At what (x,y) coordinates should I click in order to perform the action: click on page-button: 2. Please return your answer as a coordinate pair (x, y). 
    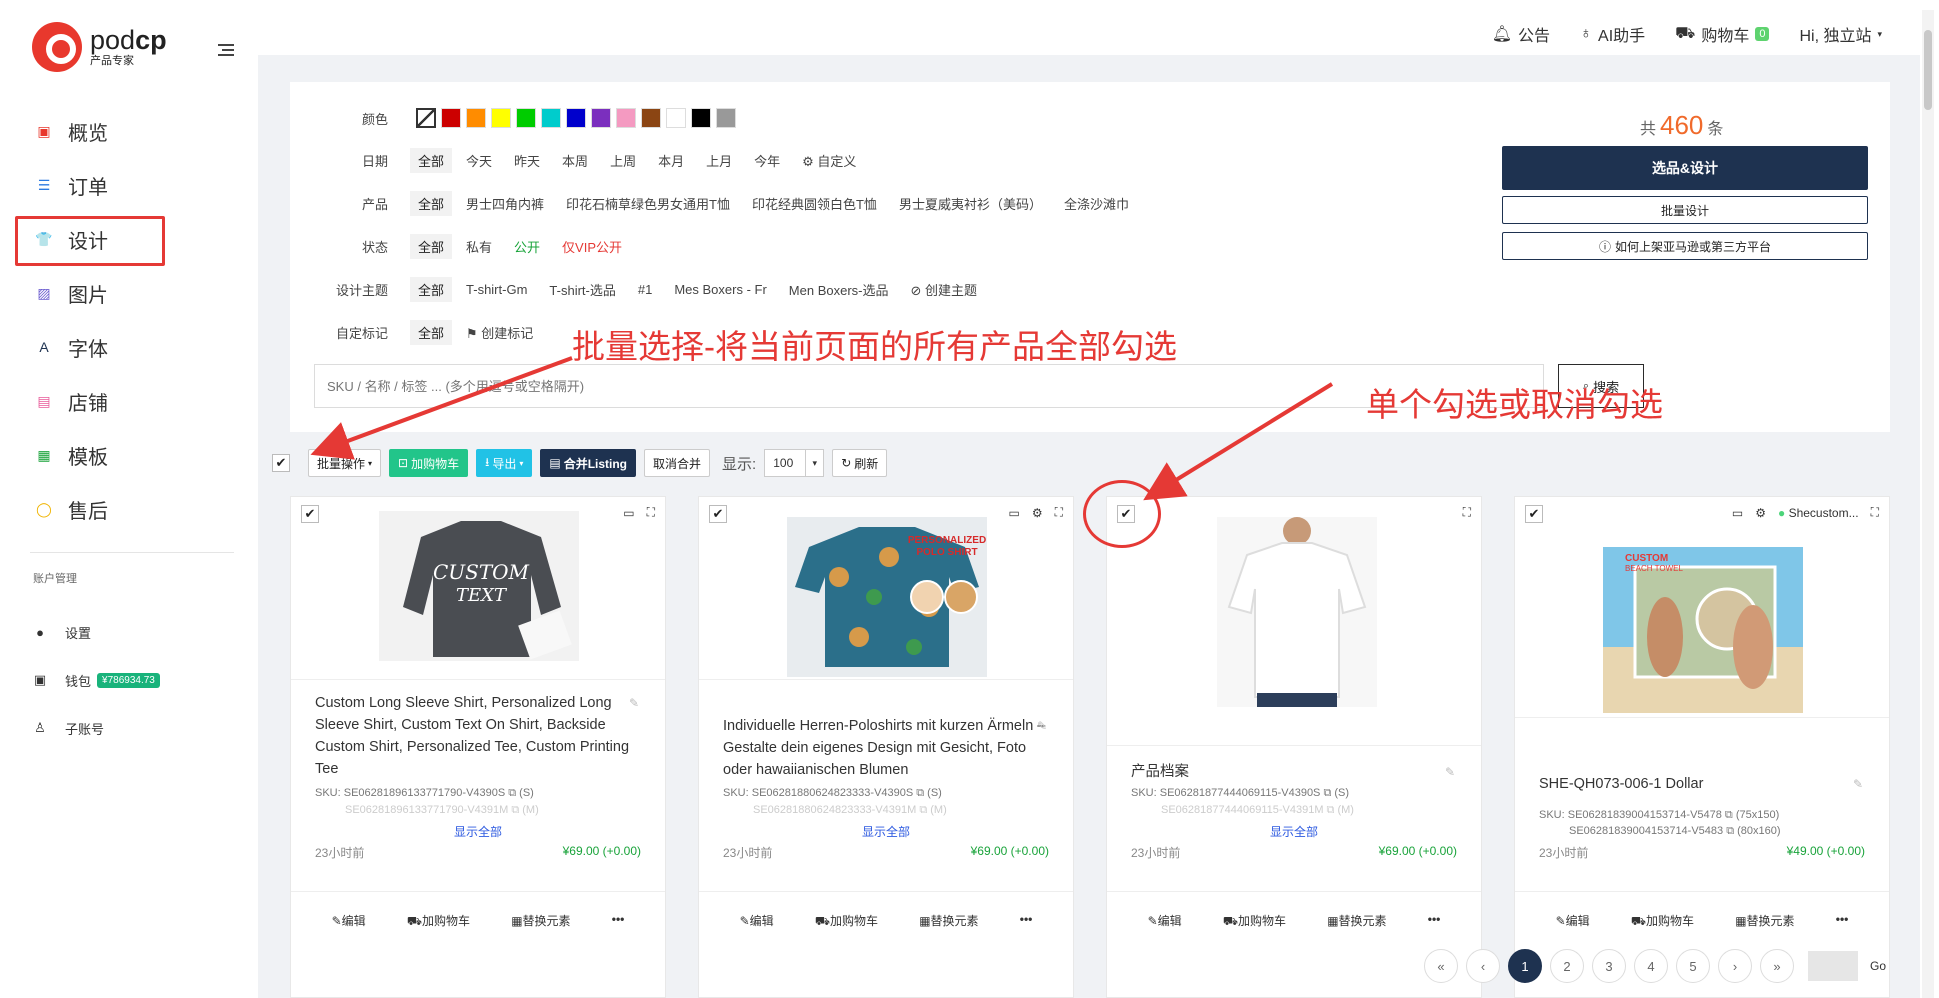
    Looking at the image, I should click on (1567, 966).